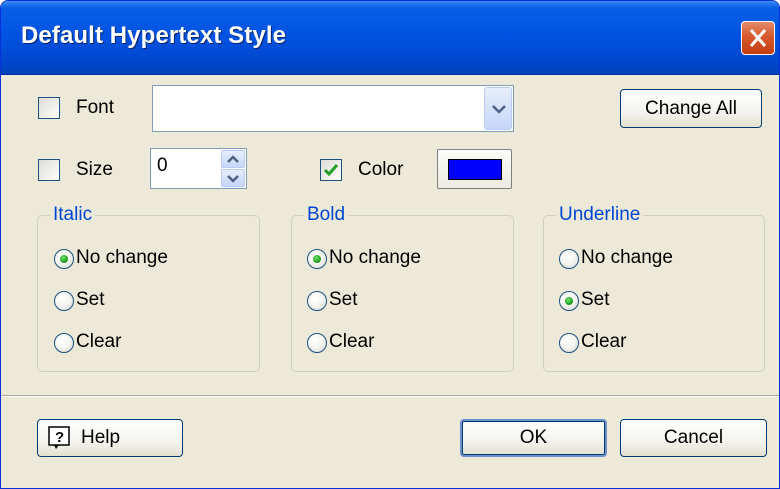 Image resolution: width=780 pixels, height=489 pixels. Describe the element at coordinates (95, 107) in the screenshot. I see `font-label: Font` at that location.